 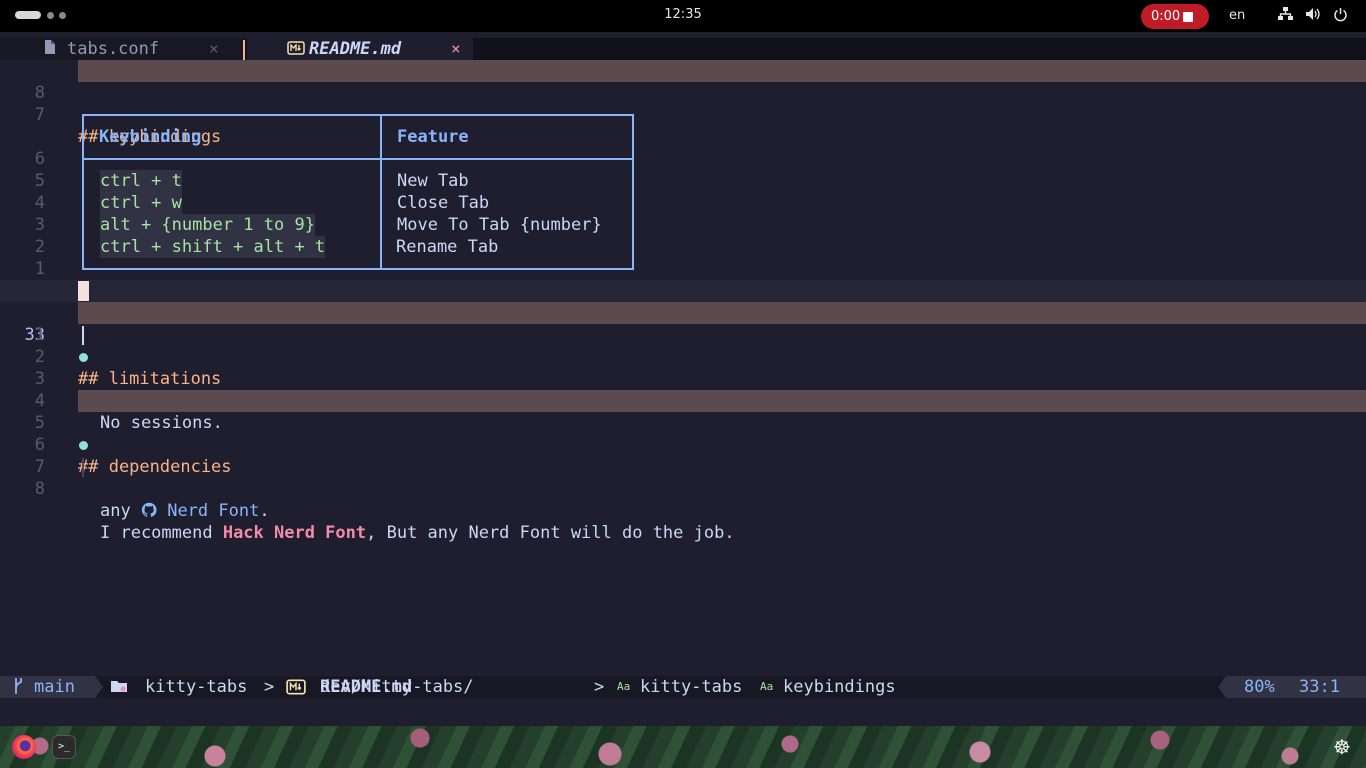 I want to click on network-icon, so click(x=1285, y=16).